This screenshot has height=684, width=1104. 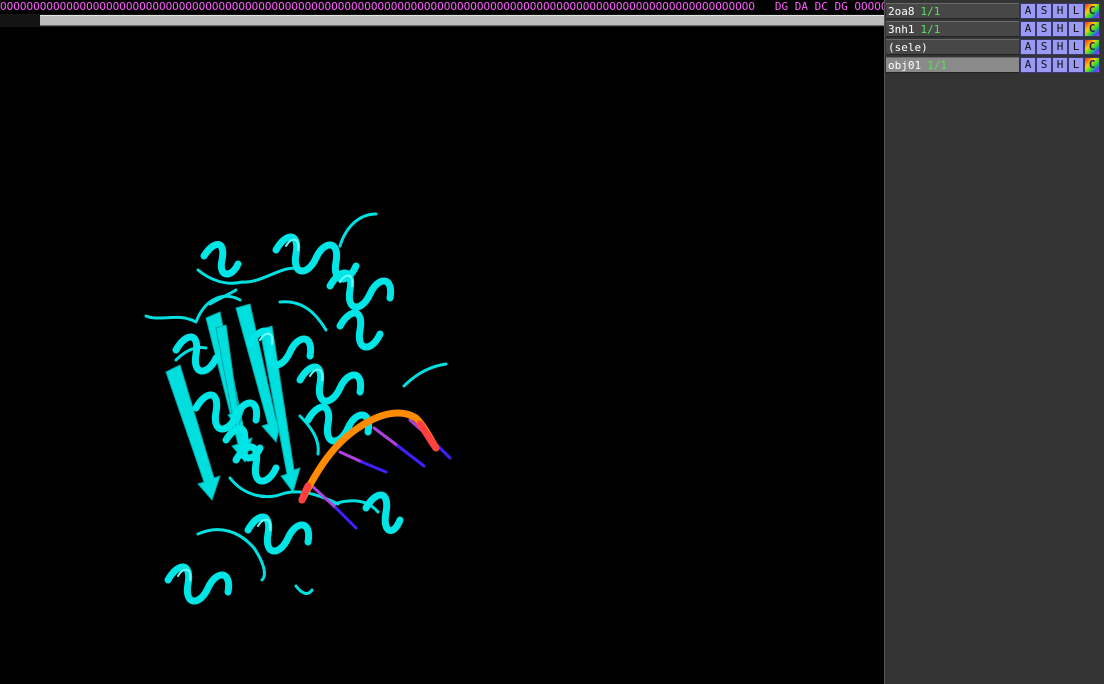 I want to click on object-name-button: 2oa8 1/1, so click(x=952, y=11).